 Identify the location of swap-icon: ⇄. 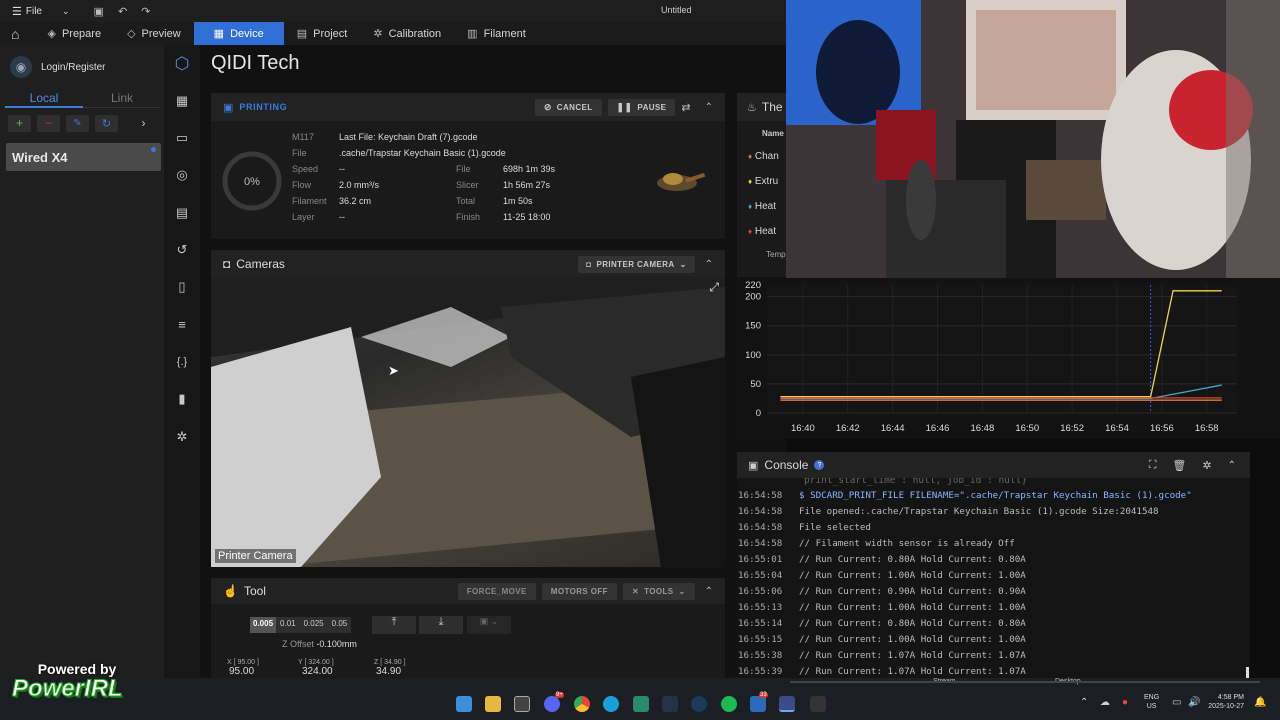
(685, 107).